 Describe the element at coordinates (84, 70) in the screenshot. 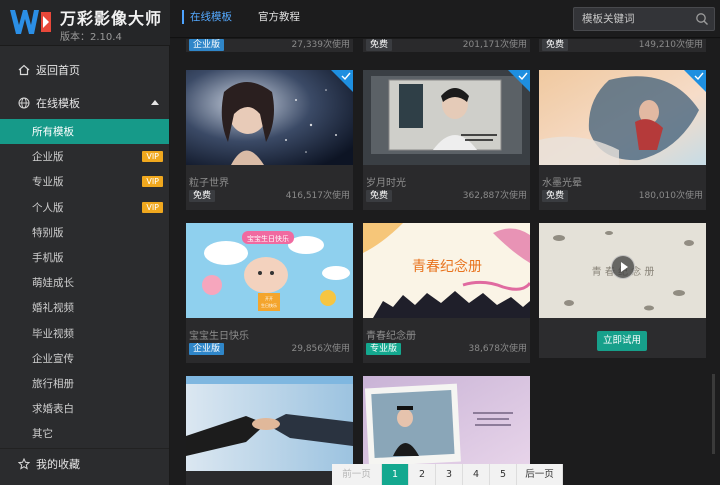

I see `nav-home: 返回首页` at that location.